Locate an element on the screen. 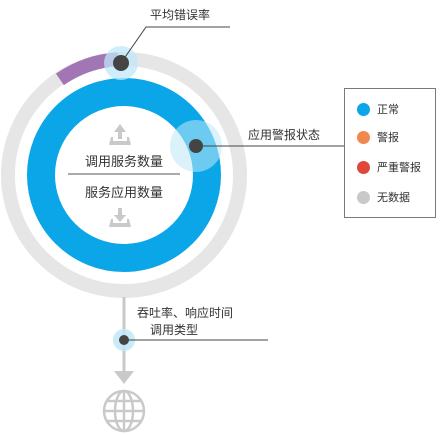 This screenshot has width=440, height=435. download-tray-icon is located at coordinates (120, 217).